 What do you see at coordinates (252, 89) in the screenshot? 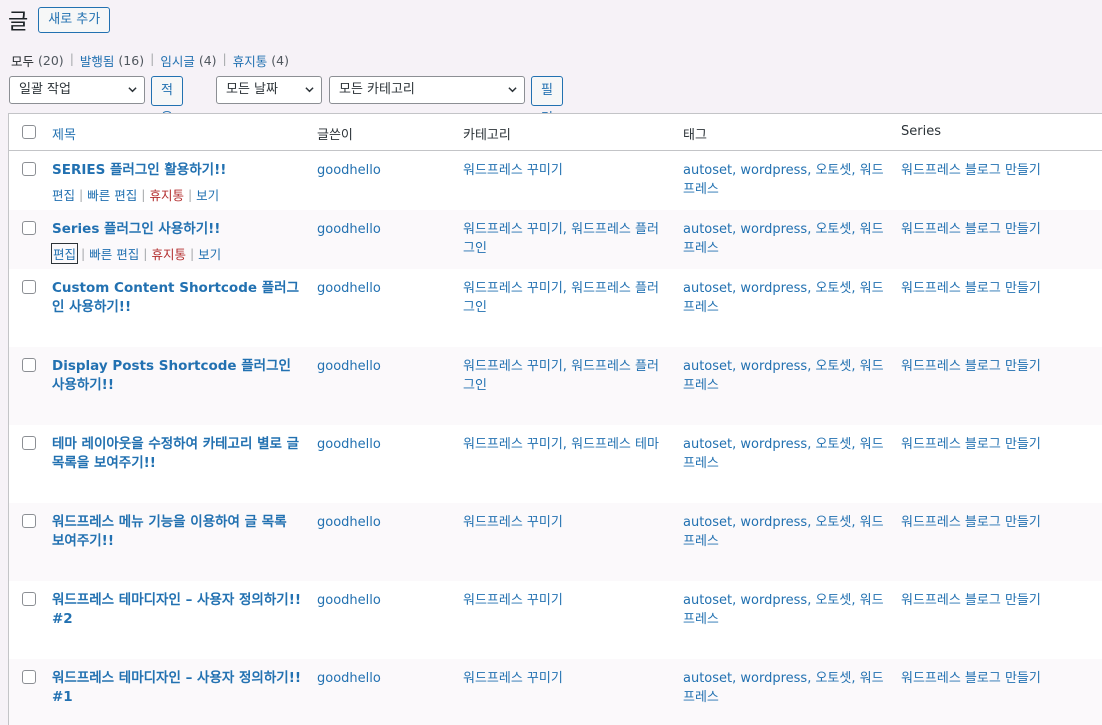
I see `date-filter-value: 모든 날짜` at bounding box center [252, 89].